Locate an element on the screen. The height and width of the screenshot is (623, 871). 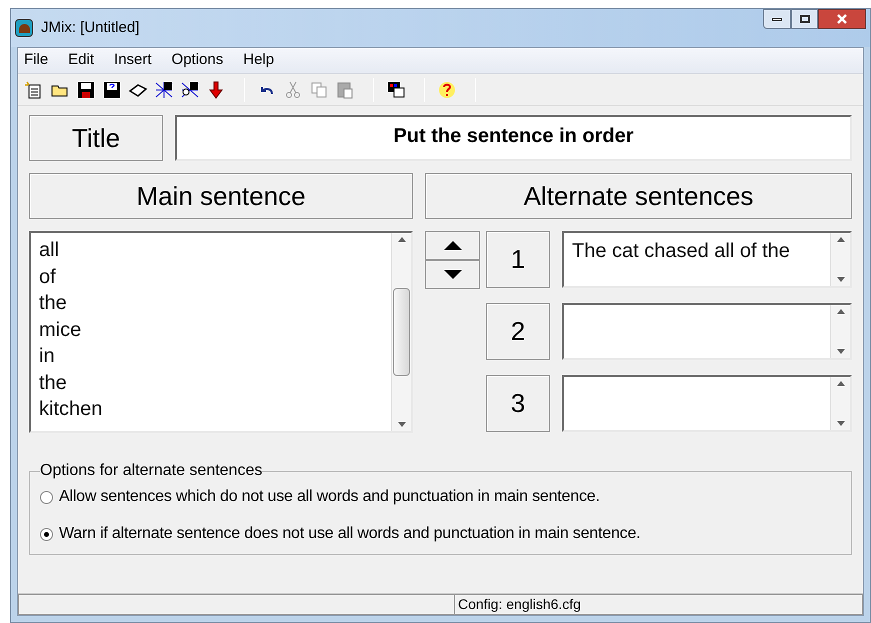
down-arrow-icon is located at coordinates (216, 90).